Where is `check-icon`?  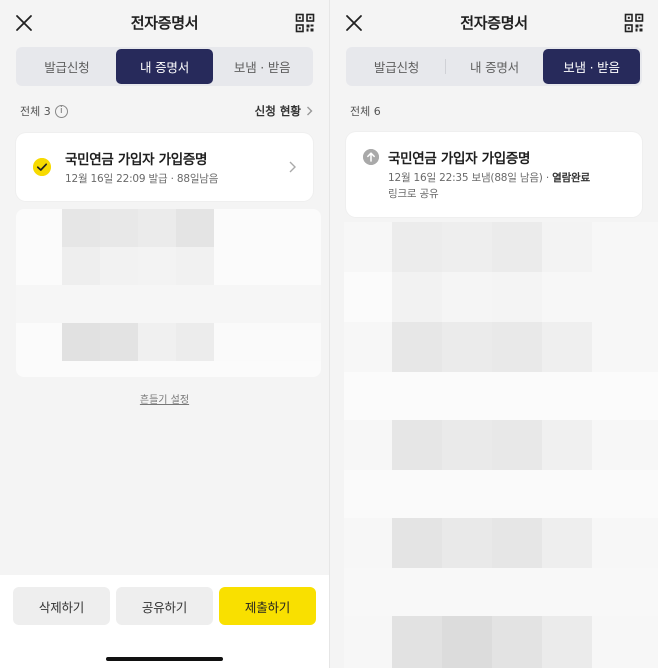 check-icon is located at coordinates (42, 167).